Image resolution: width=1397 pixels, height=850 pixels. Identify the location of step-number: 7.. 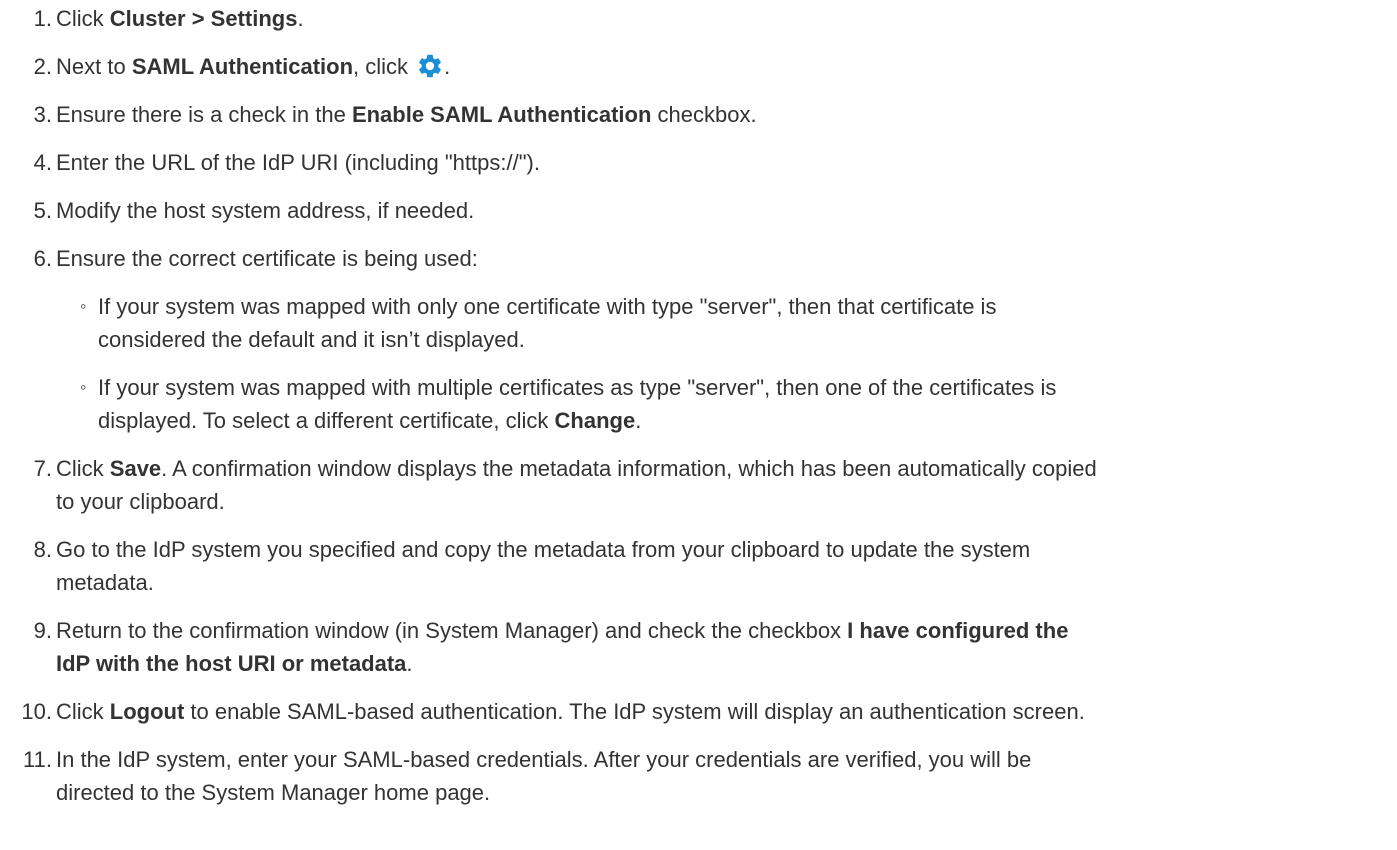
(42, 468).